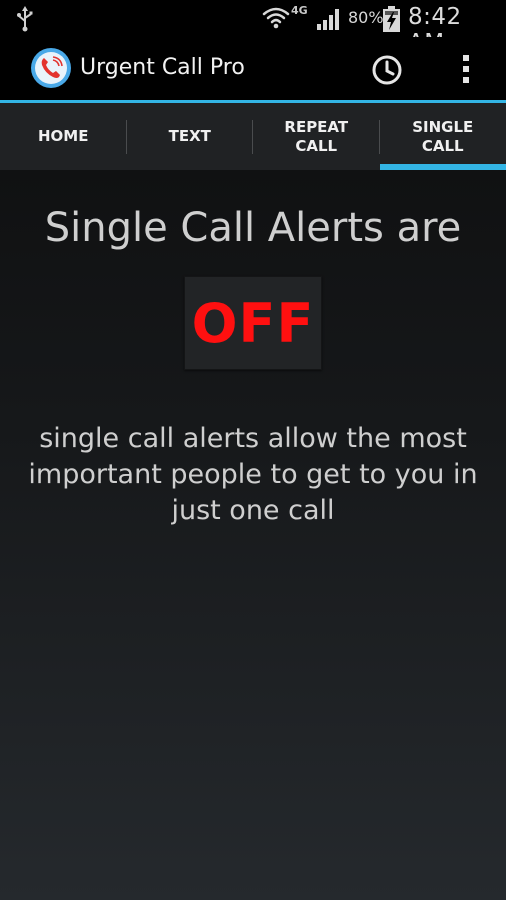 Image resolution: width=506 pixels, height=900 pixels. I want to click on tab-single-call: SINGLE CALL, so click(442, 136).